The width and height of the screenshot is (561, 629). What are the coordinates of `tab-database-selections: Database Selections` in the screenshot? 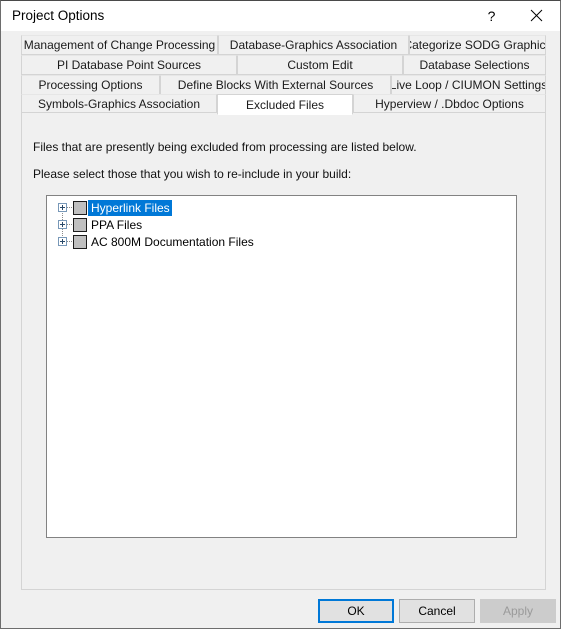 It's located at (474, 65).